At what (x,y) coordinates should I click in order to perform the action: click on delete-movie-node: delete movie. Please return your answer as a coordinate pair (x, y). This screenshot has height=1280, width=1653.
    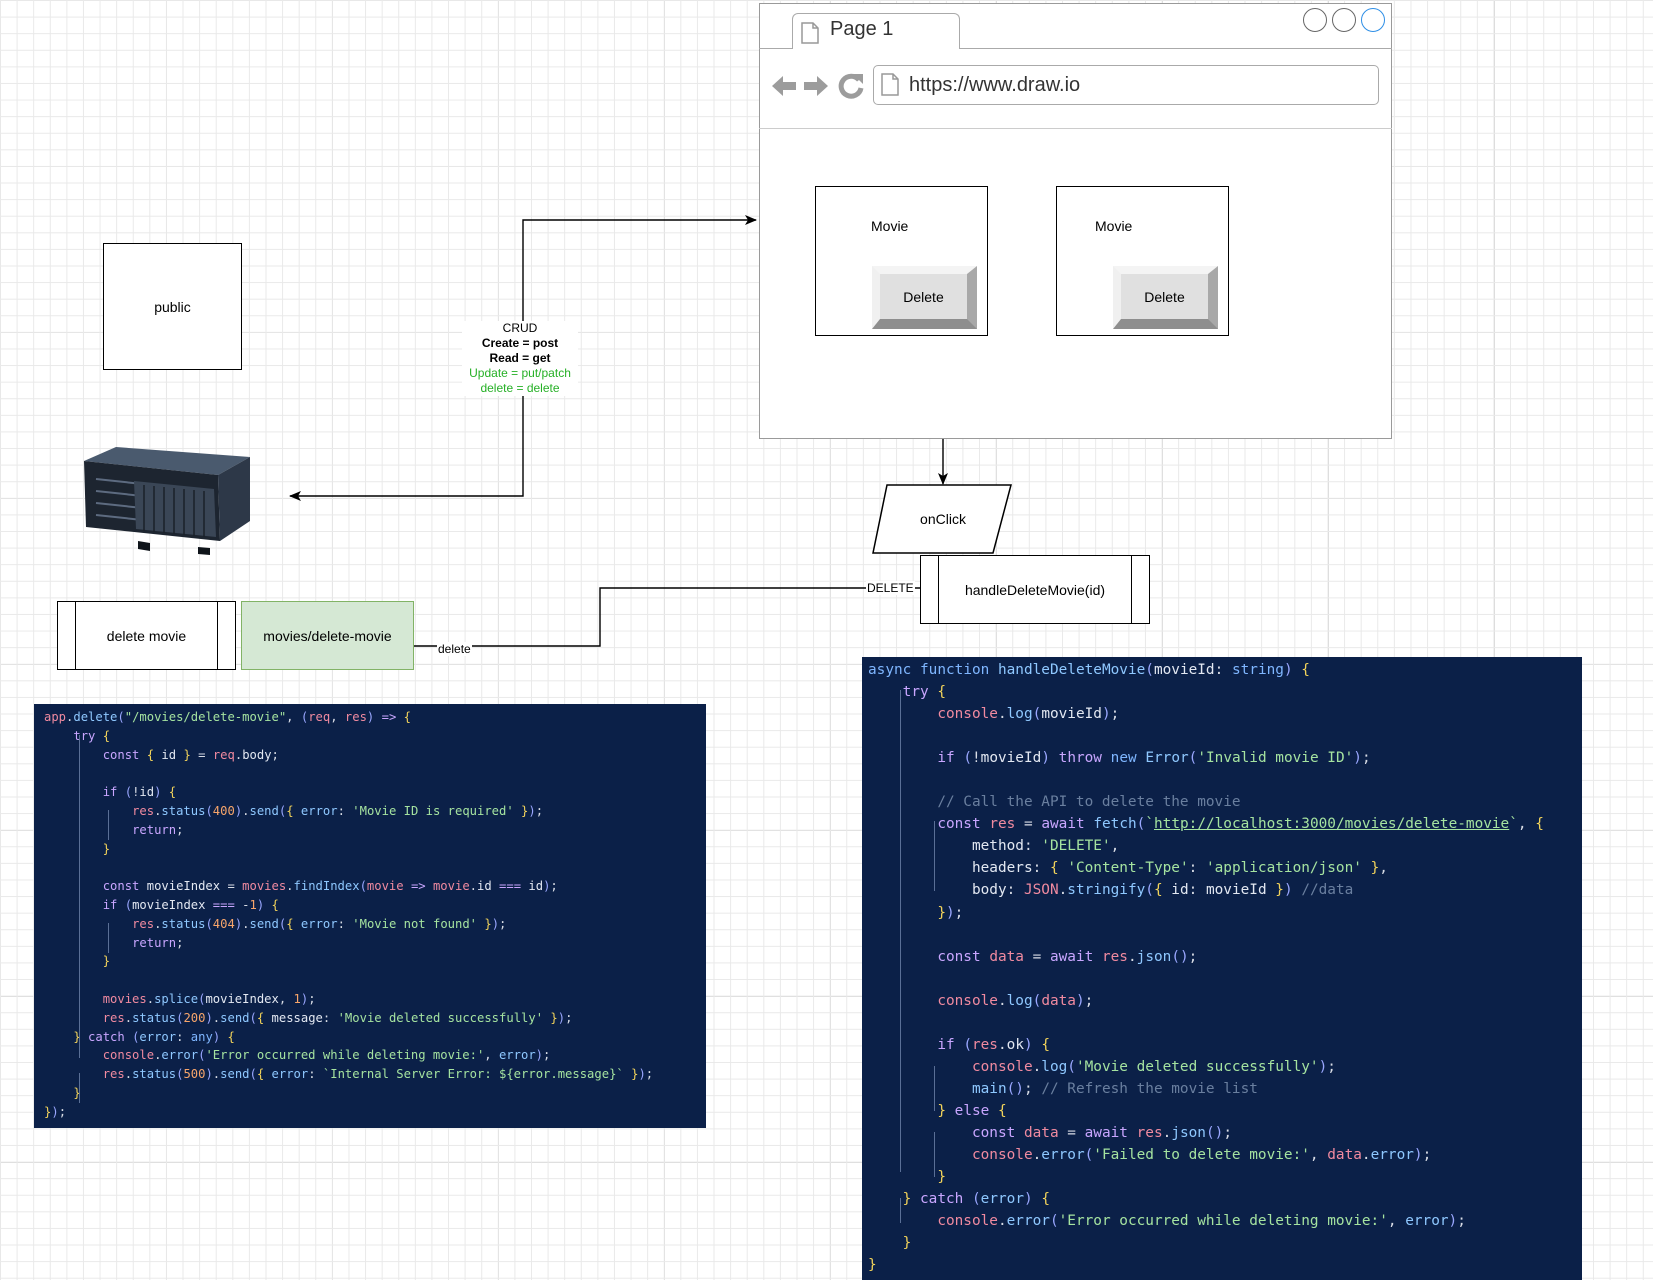
    Looking at the image, I should click on (146, 635).